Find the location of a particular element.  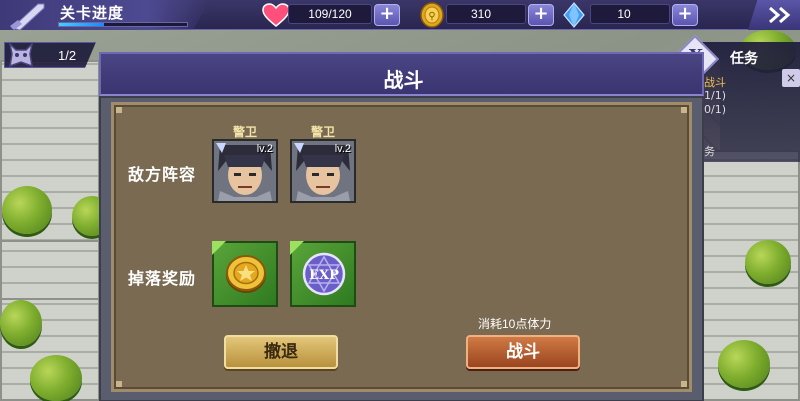

stage-progress-fill is located at coordinates (81, 24).